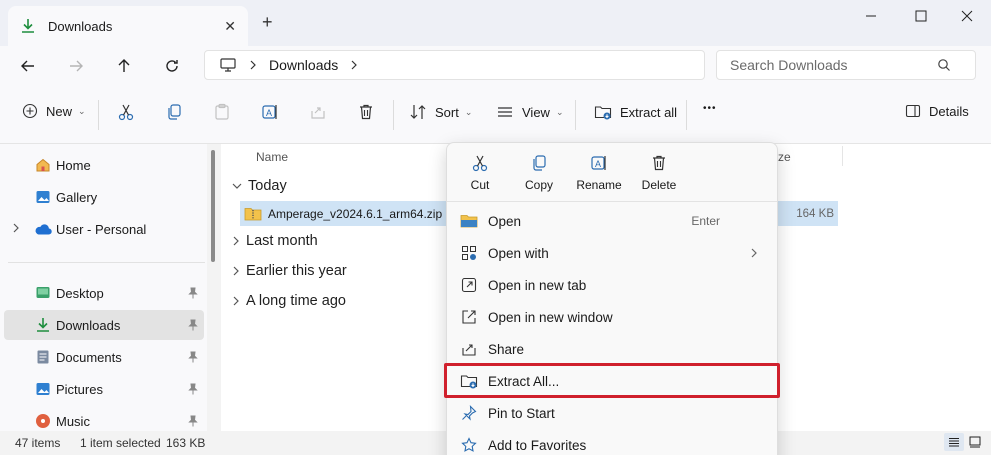  Describe the element at coordinates (289, 301) in the screenshot. I see `group-header-long-time-ago: A long time ago` at that location.